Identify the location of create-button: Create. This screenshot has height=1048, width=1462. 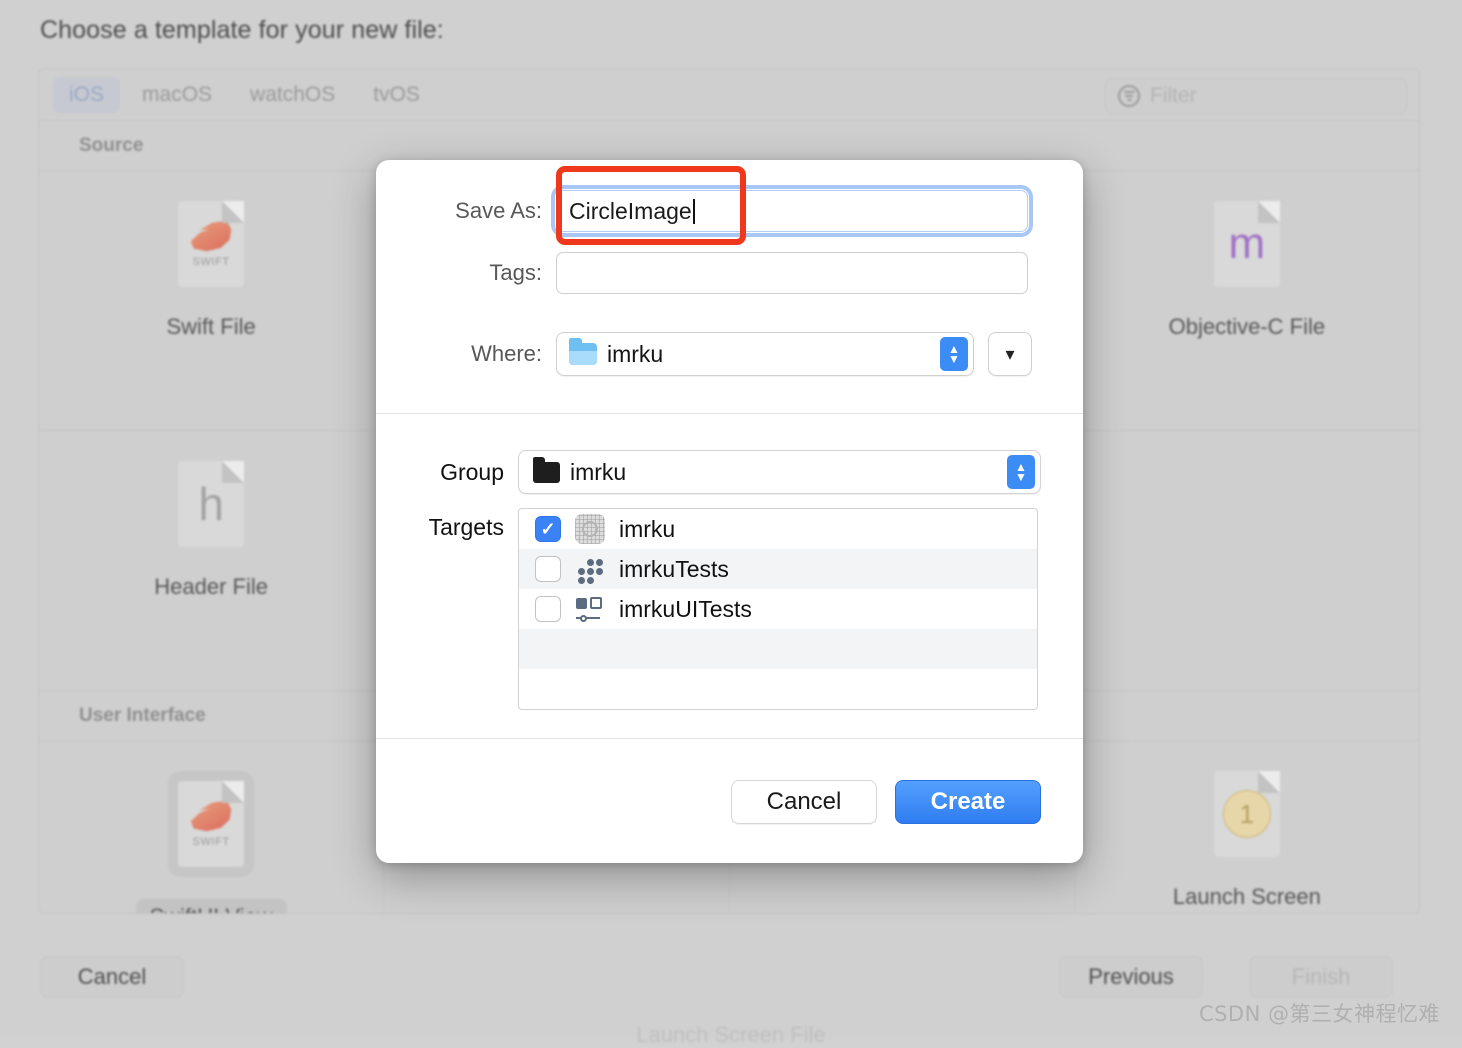
(968, 802).